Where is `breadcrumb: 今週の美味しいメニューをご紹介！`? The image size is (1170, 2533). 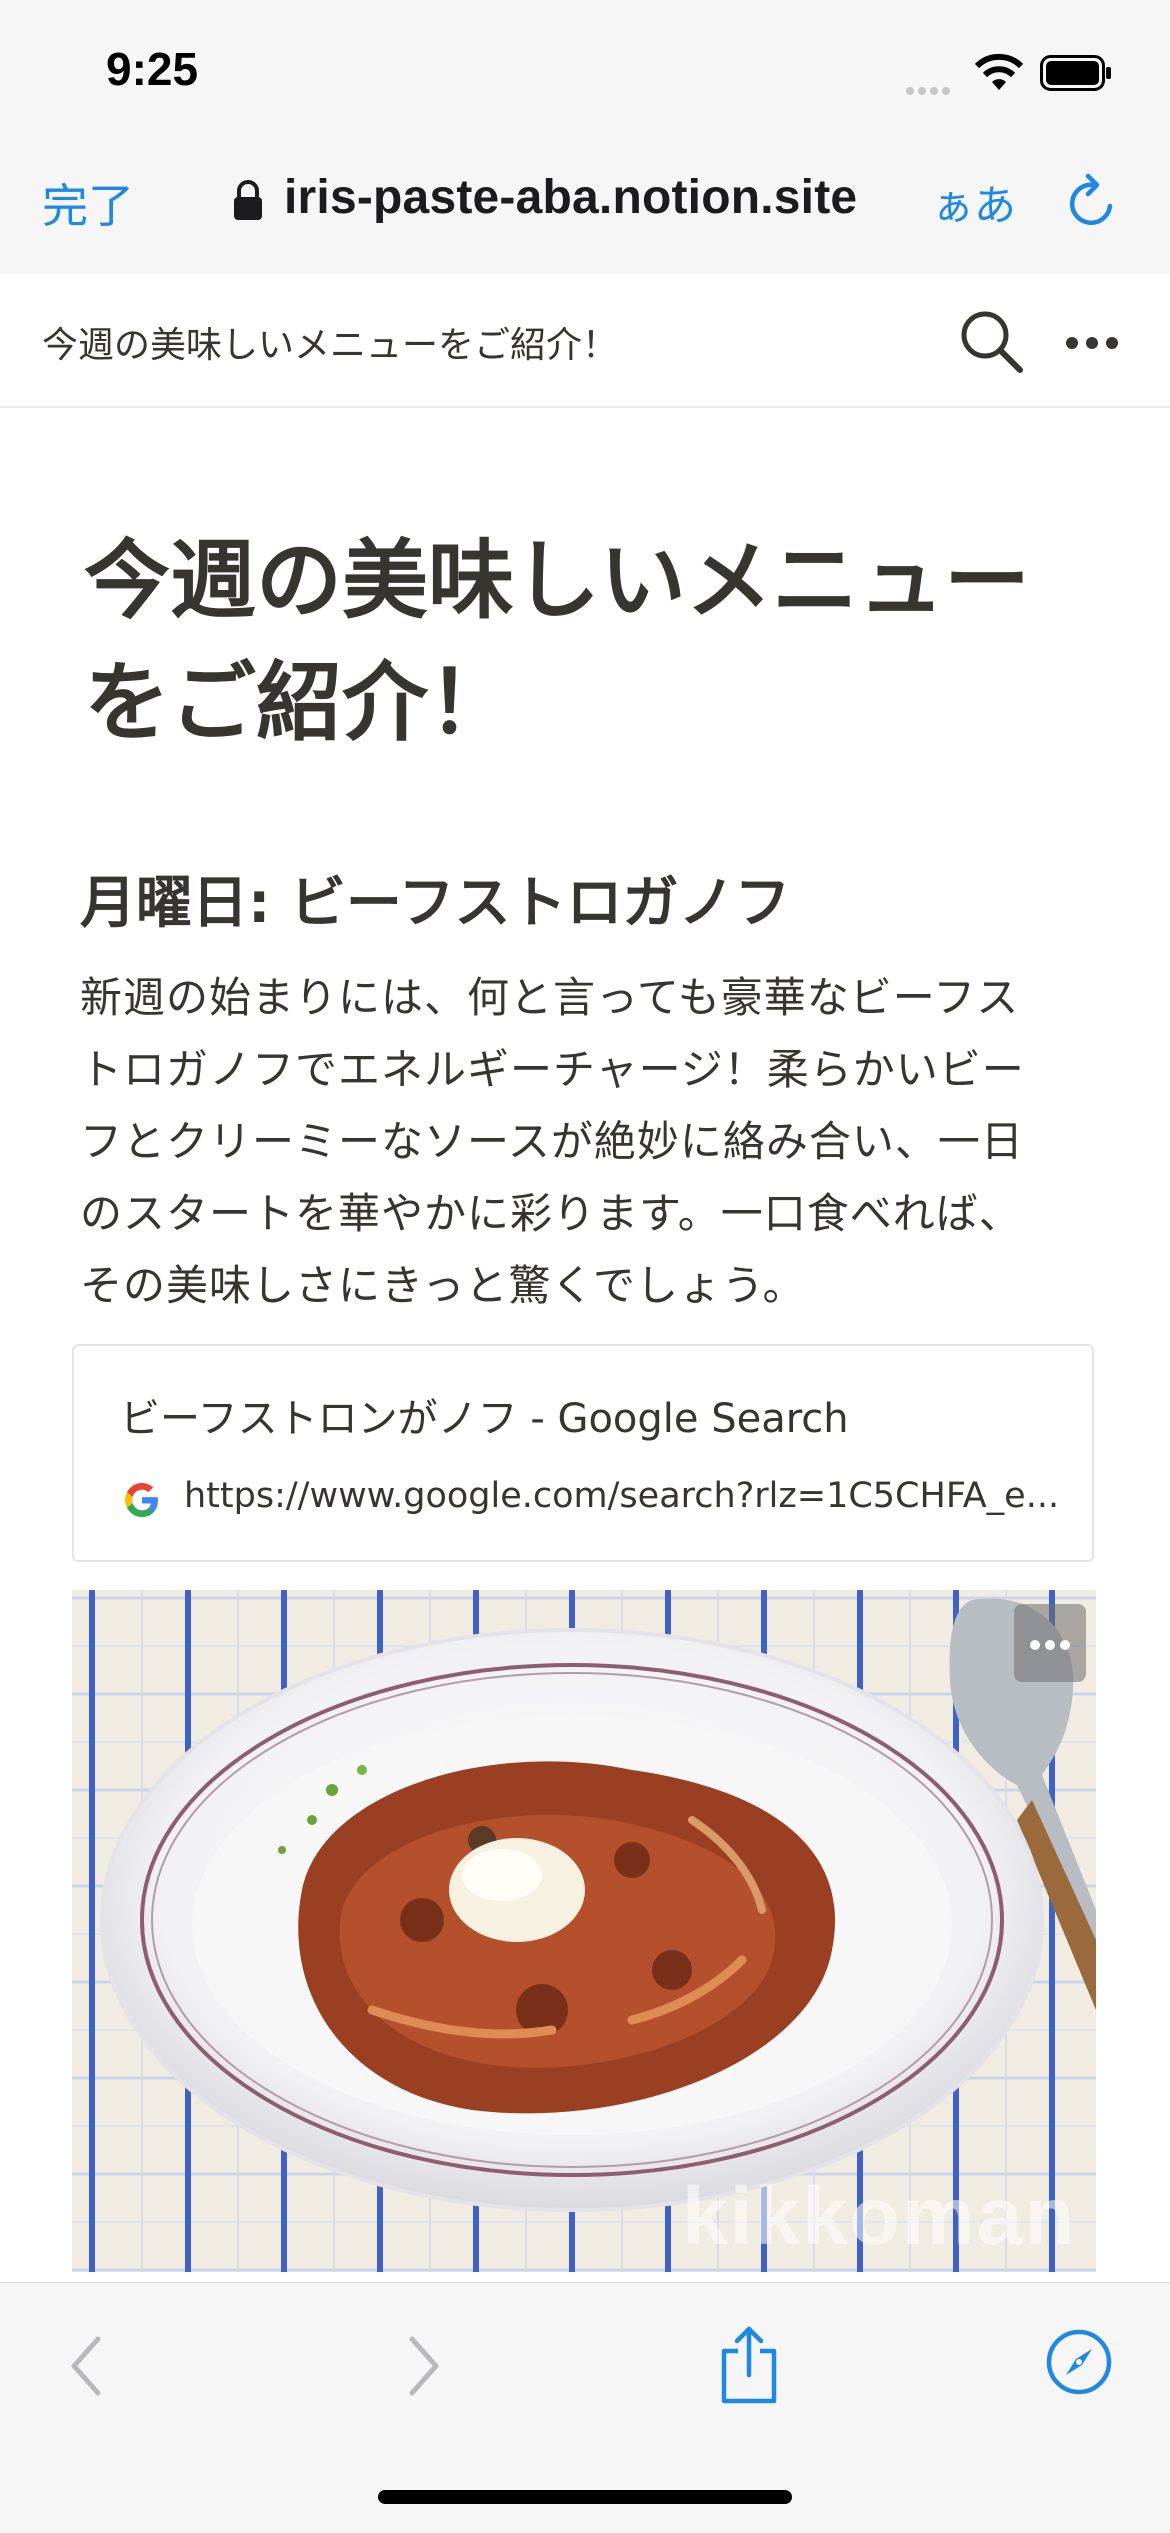
breadcrumb: 今週の美味しいメニューをご紹介！ is located at coordinates (330, 342).